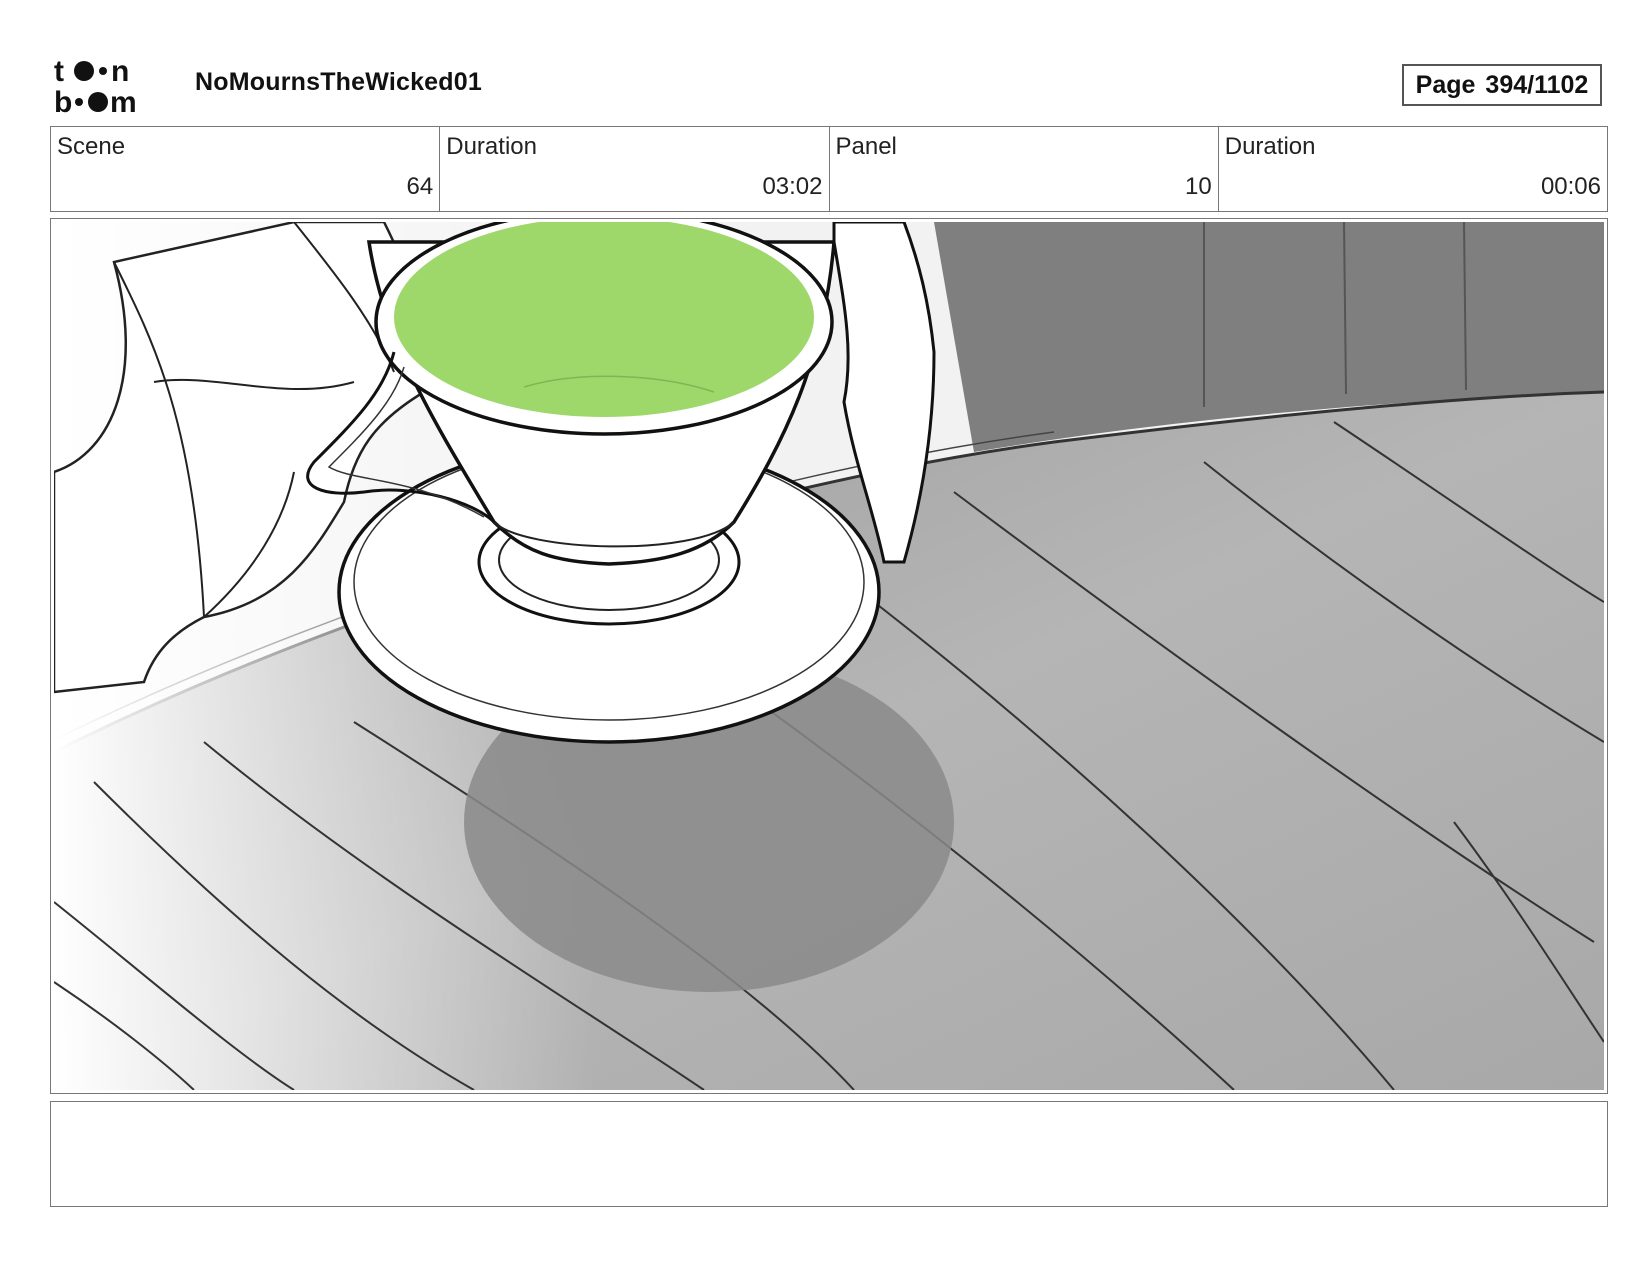  Describe the element at coordinates (1024, 169) in the screenshot. I see `panel-cell: Panel 10` at that location.